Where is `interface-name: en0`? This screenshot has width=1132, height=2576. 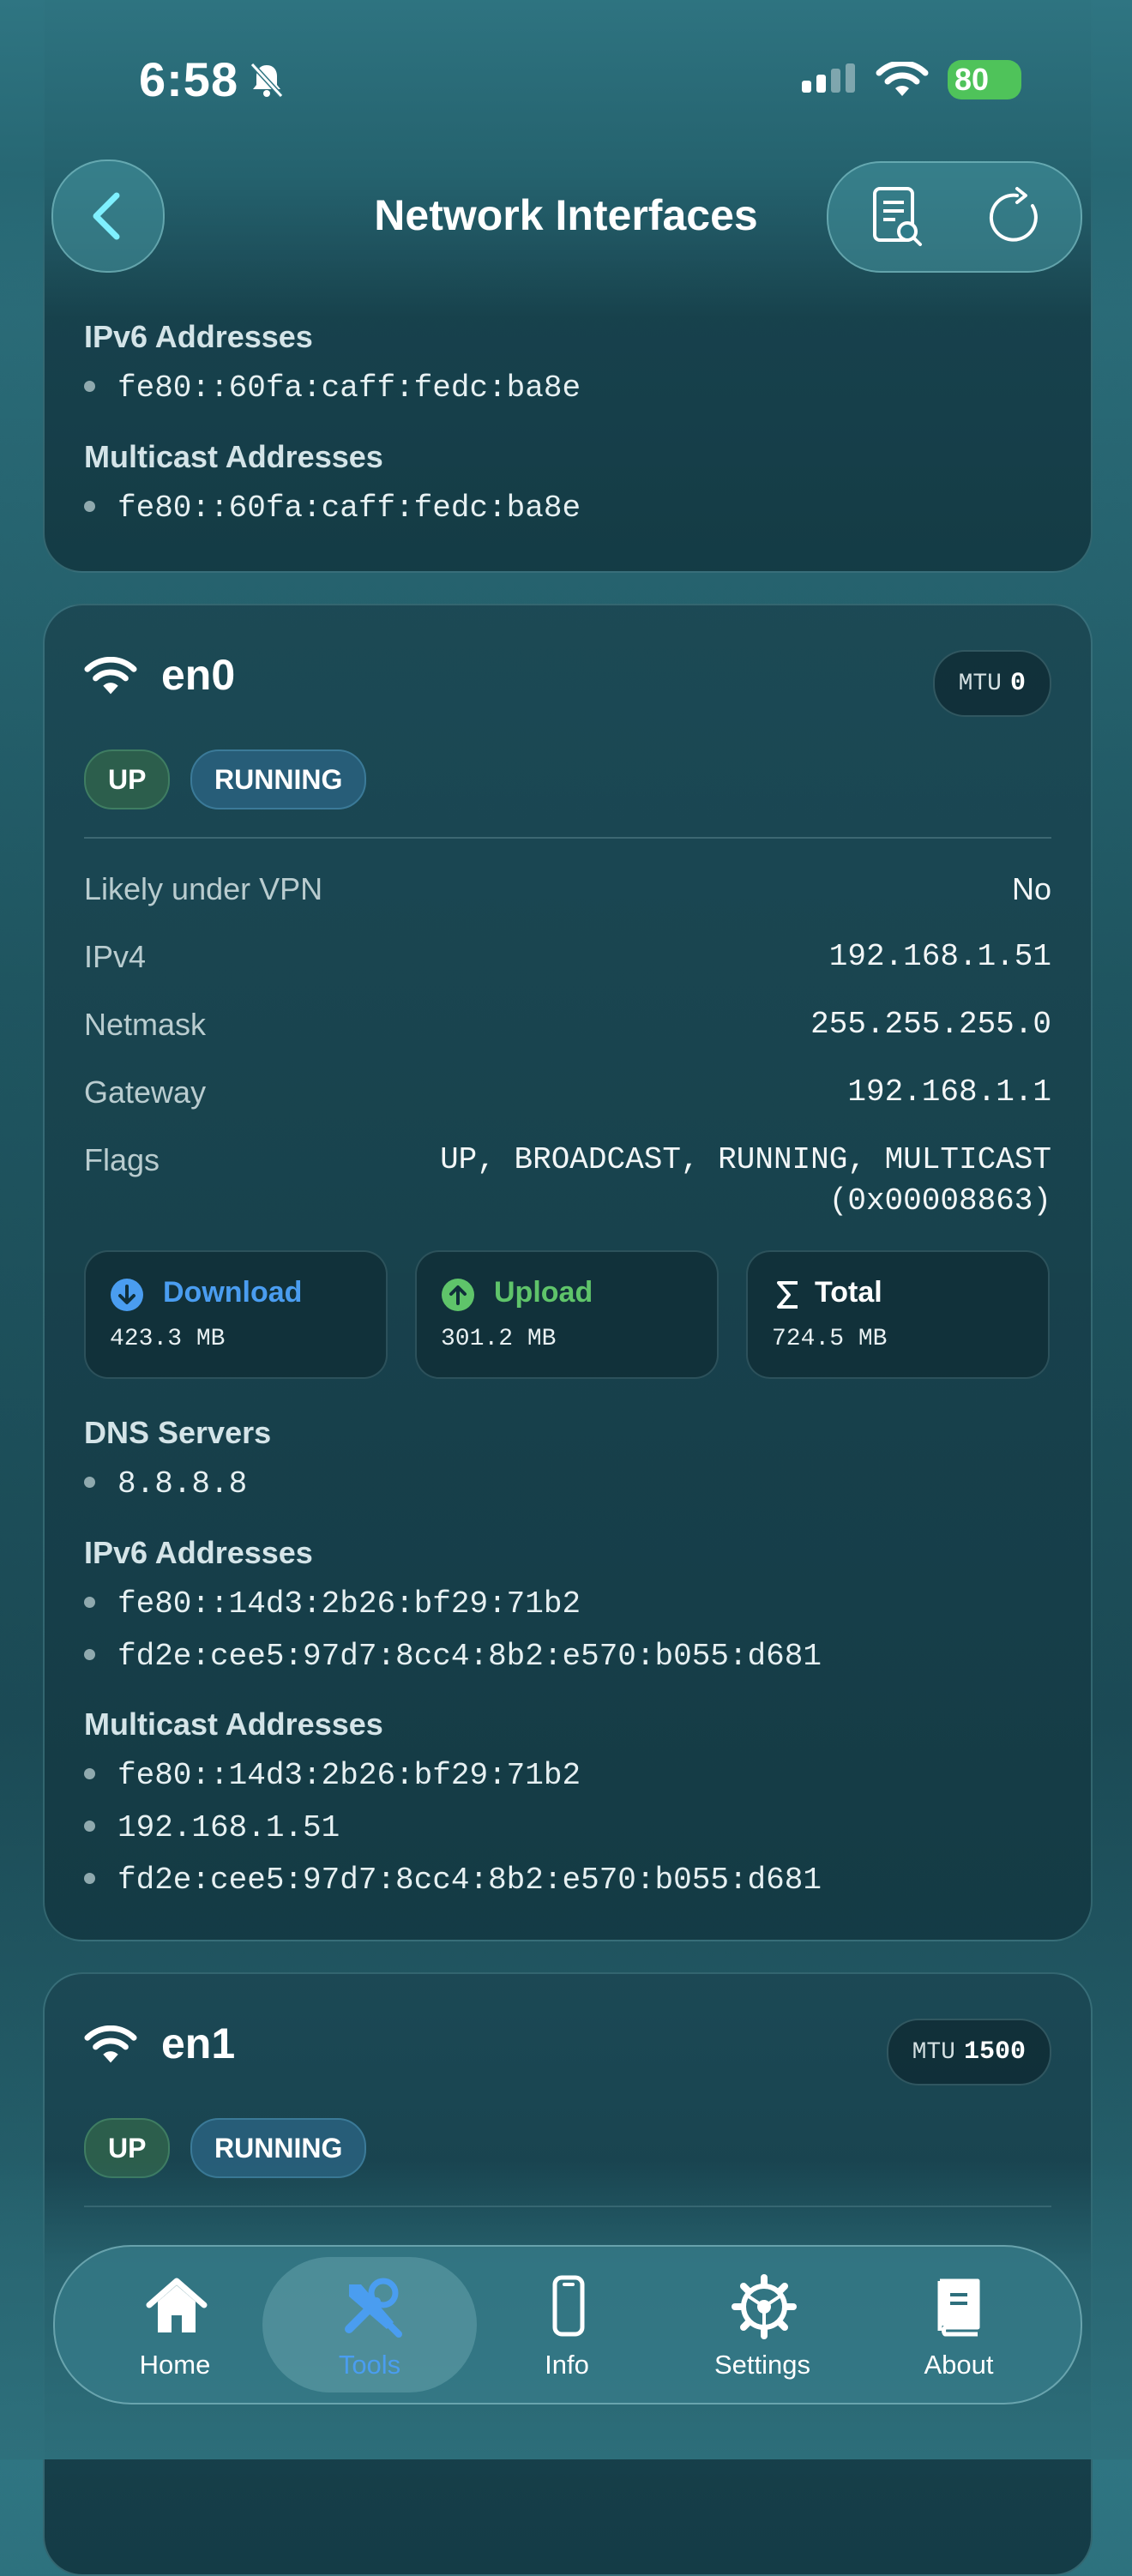
interface-name: en0 is located at coordinates (198, 675).